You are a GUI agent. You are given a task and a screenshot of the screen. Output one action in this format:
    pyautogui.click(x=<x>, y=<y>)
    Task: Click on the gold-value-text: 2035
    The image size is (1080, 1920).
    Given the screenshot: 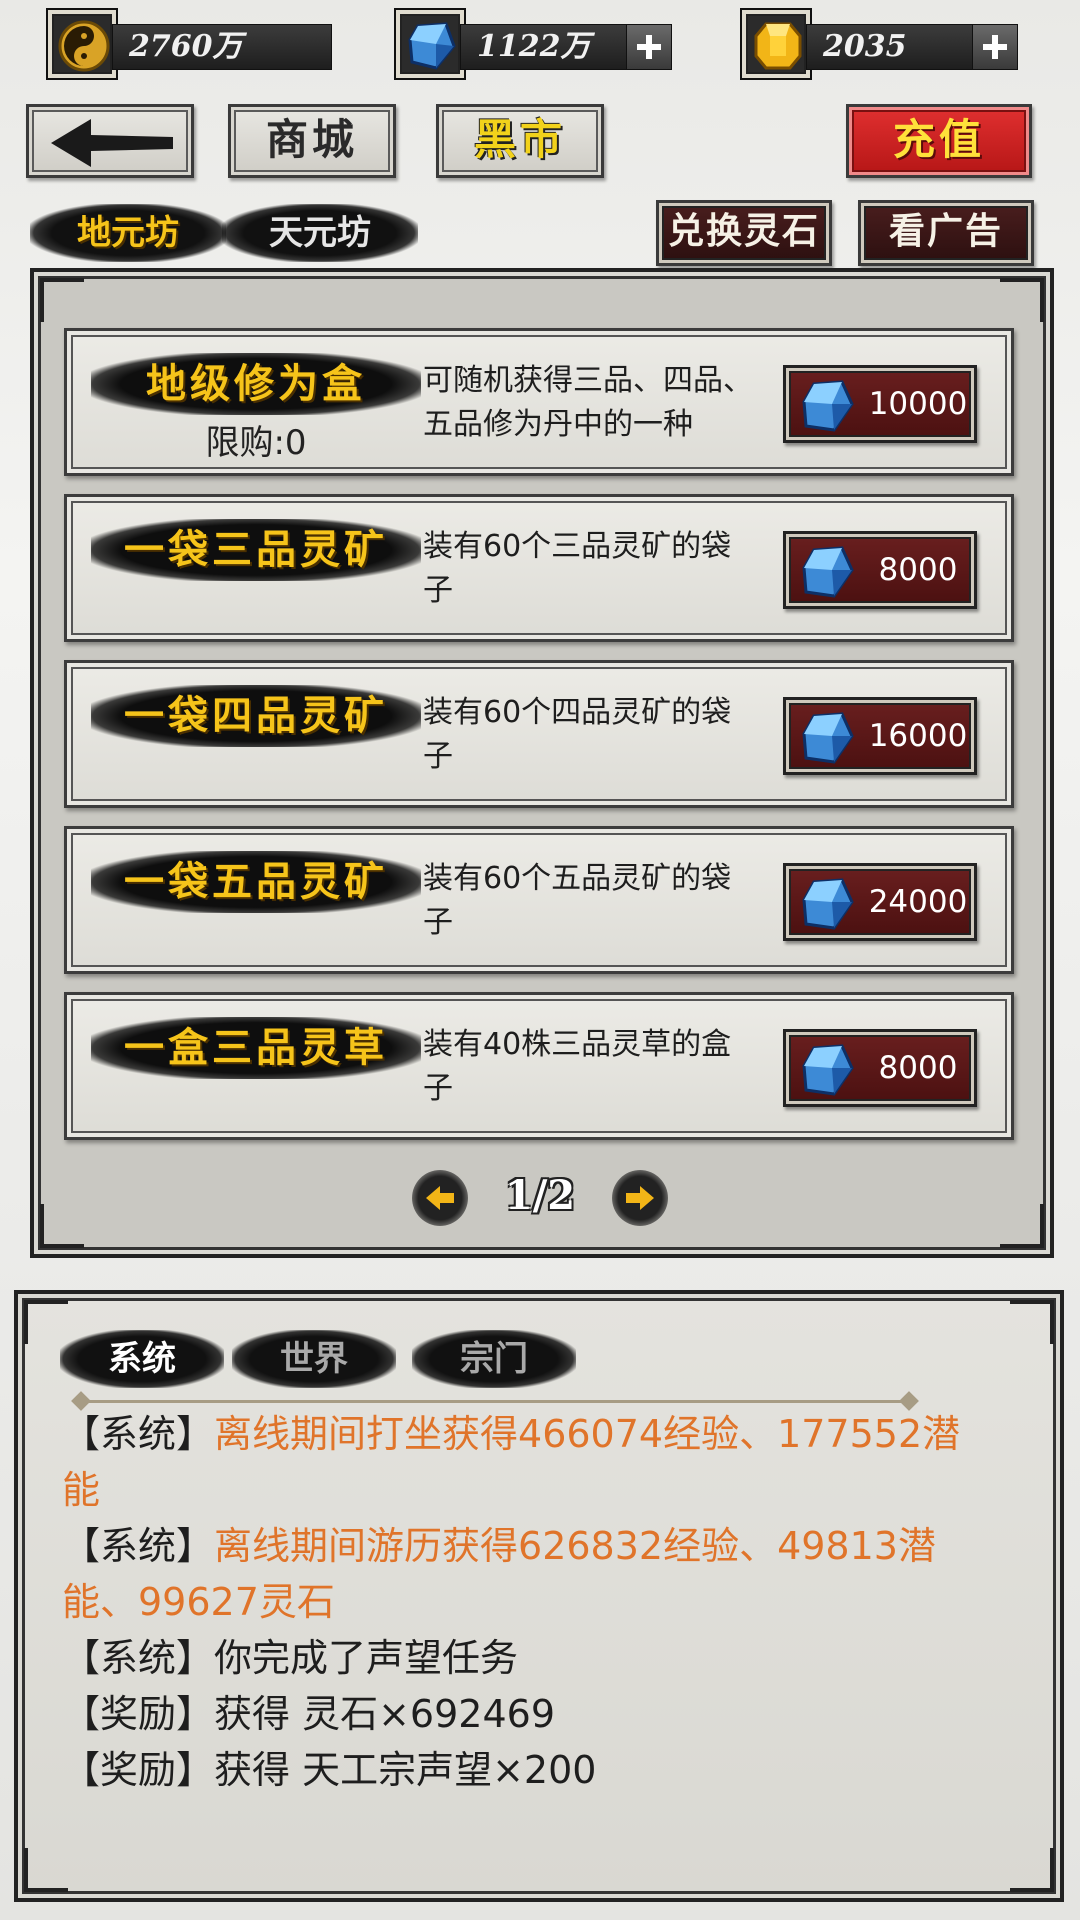 What is the action you would take?
    pyautogui.click(x=865, y=46)
    